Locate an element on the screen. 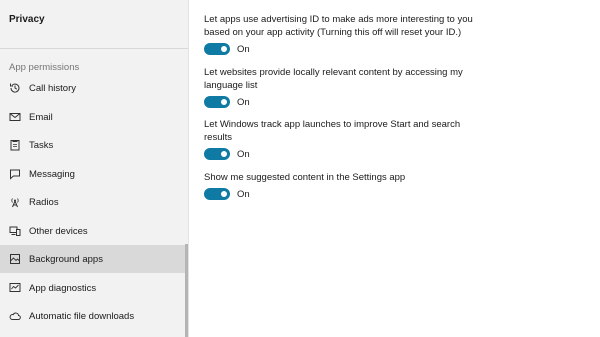 This screenshot has width=600, height=337. sidebar-item-background-apps: Background apps is located at coordinates (94, 259).